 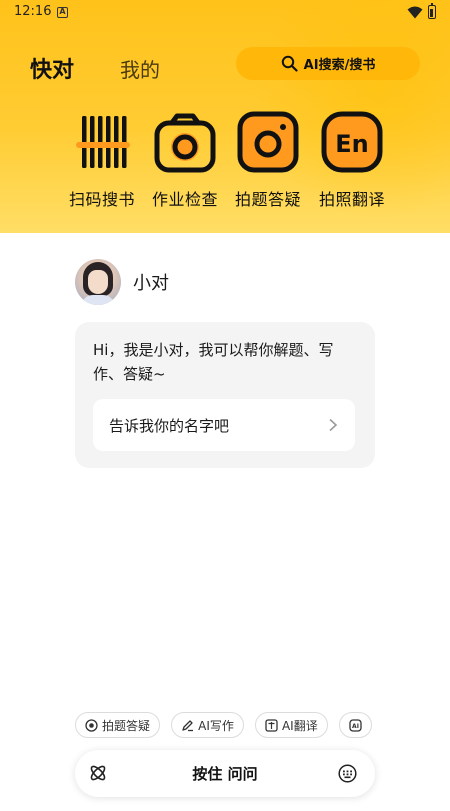 What do you see at coordinates (299, 725) in the screenshot?
I see `chip-label: AI翻译` at bounding box center [299, 725].